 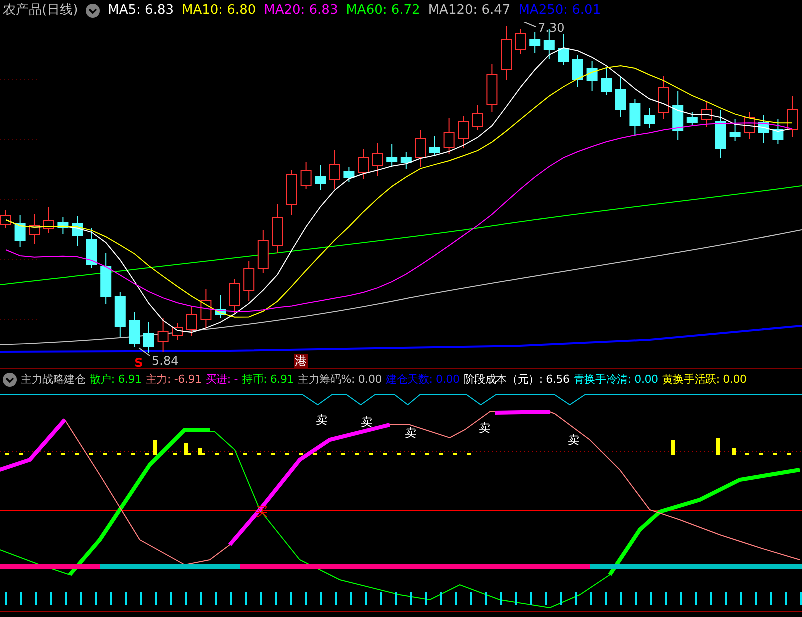 I want to click on indicator-value: 持币: 6.91, so click(x=268, y=379).